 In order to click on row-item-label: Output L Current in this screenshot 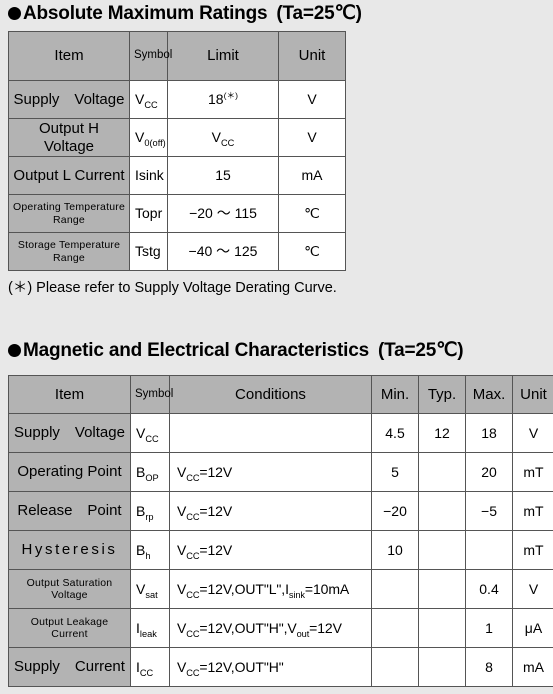, I will do `click(69, 175)`.